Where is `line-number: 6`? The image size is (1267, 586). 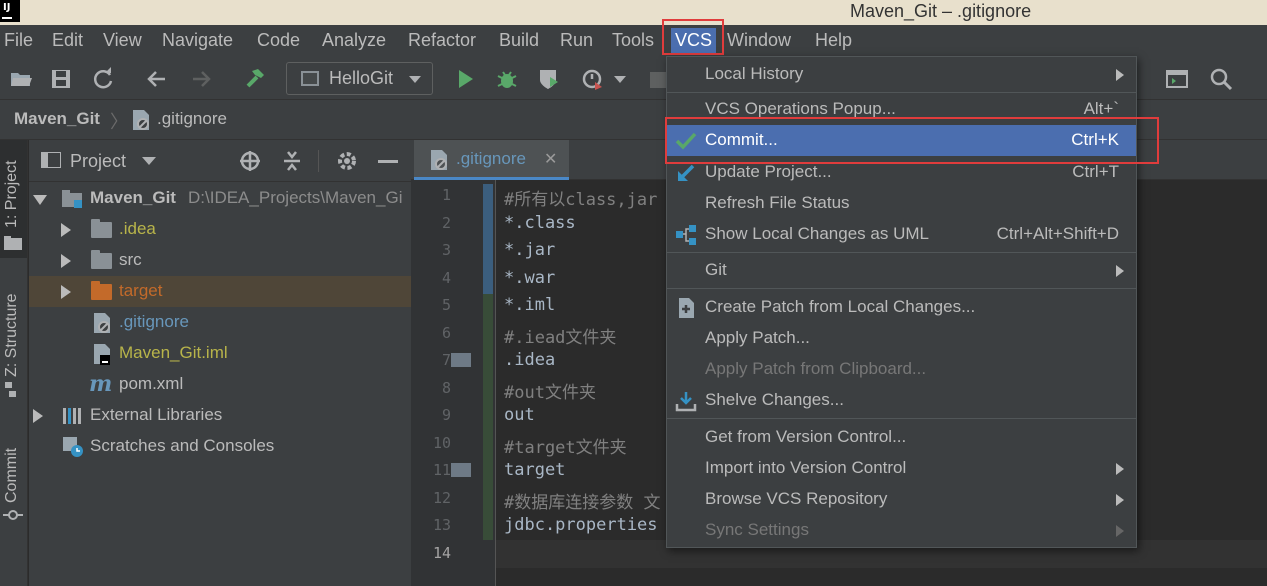 line-number: 6 is located at coordinates (446, 333).